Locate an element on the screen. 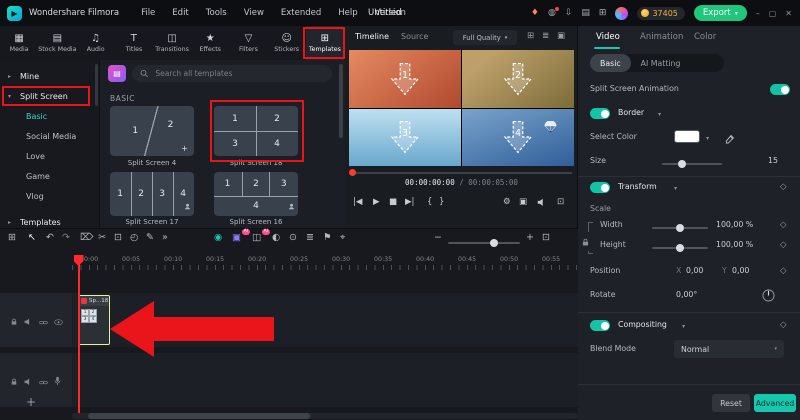 The width and height of the screenshot is (800, 420). sidebar-item-basic: Basic is located at coordinates (49, 116).